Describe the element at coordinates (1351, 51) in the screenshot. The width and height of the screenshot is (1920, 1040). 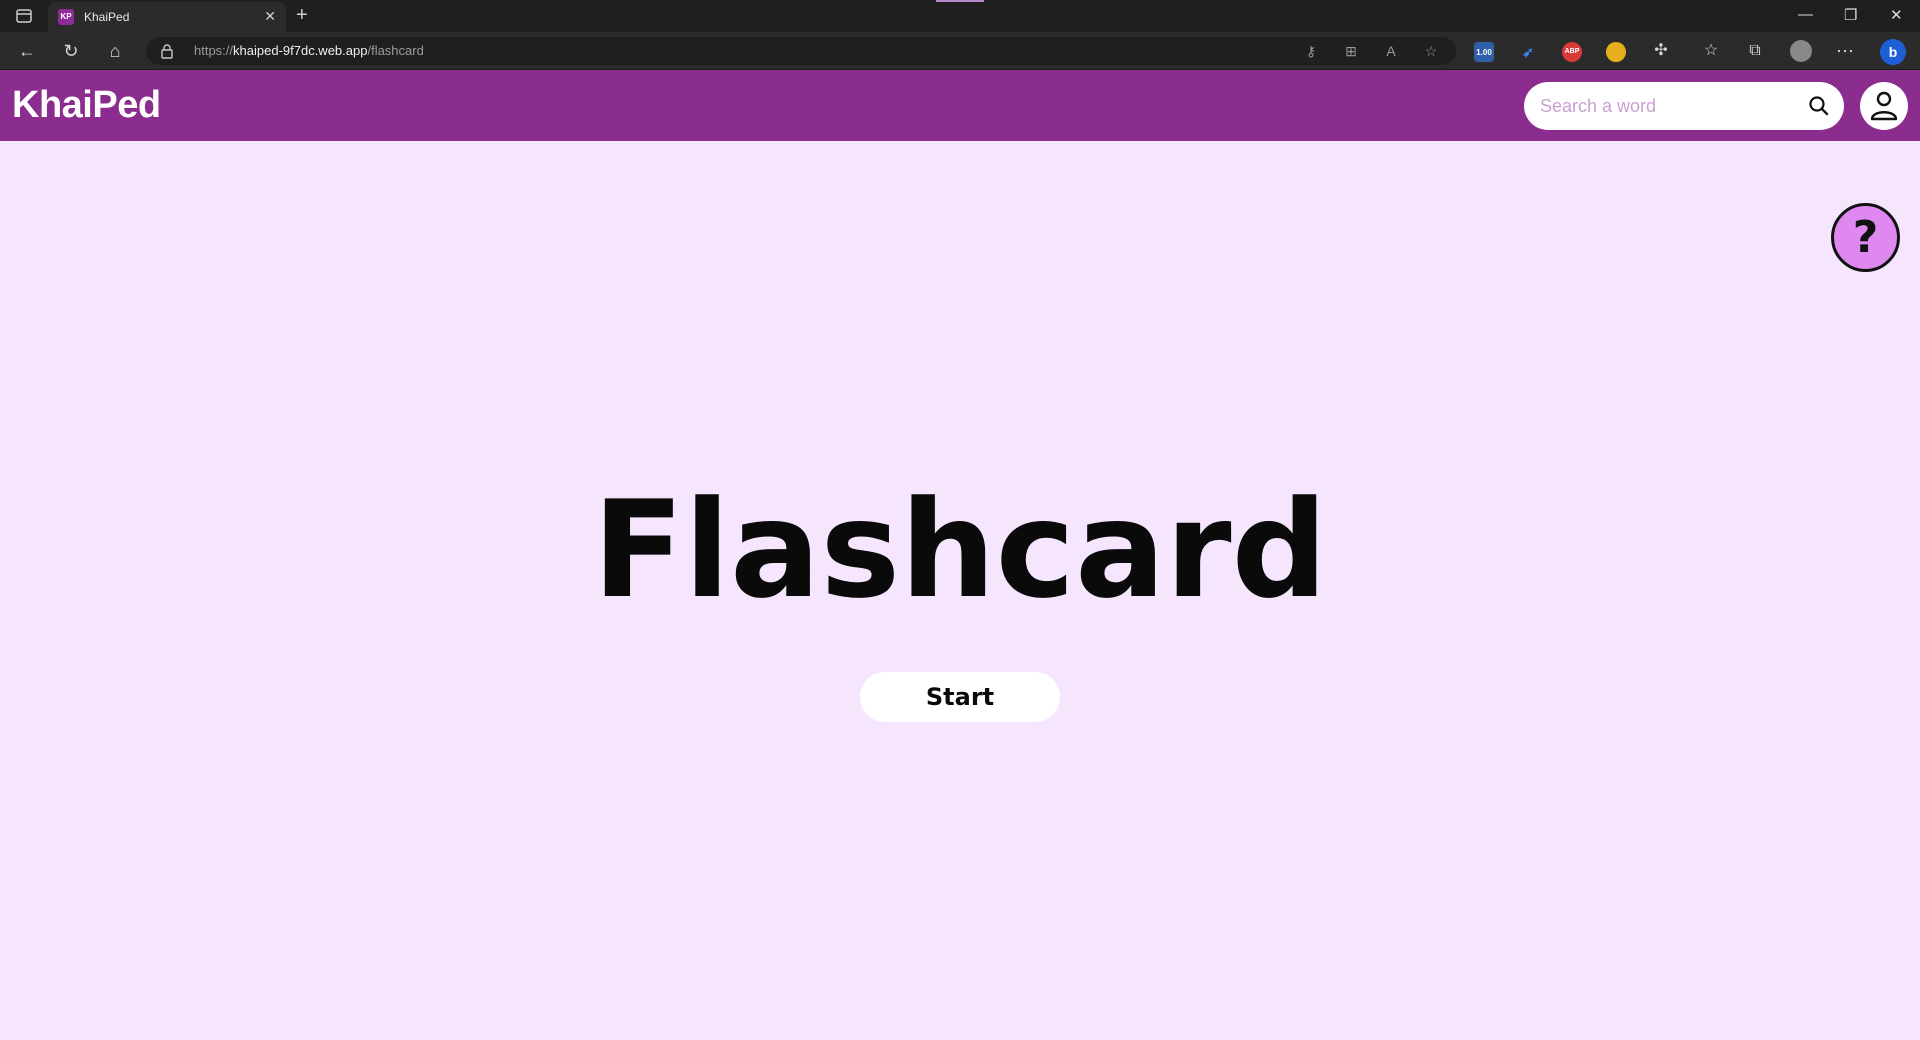
I see `grid-icon: ⊞` at that location.